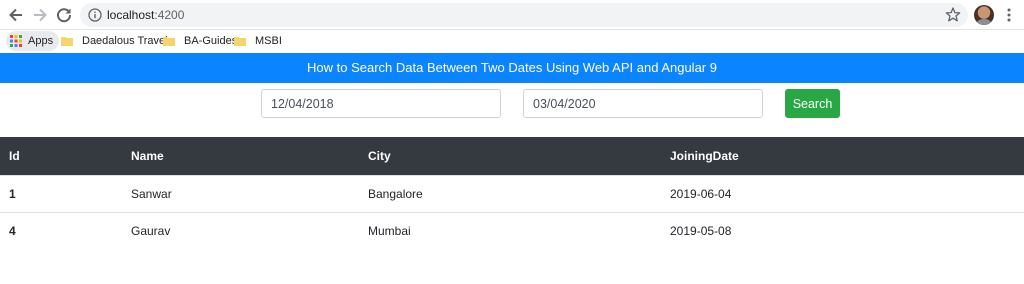  I want to click on info-icon, so click(95, 15).